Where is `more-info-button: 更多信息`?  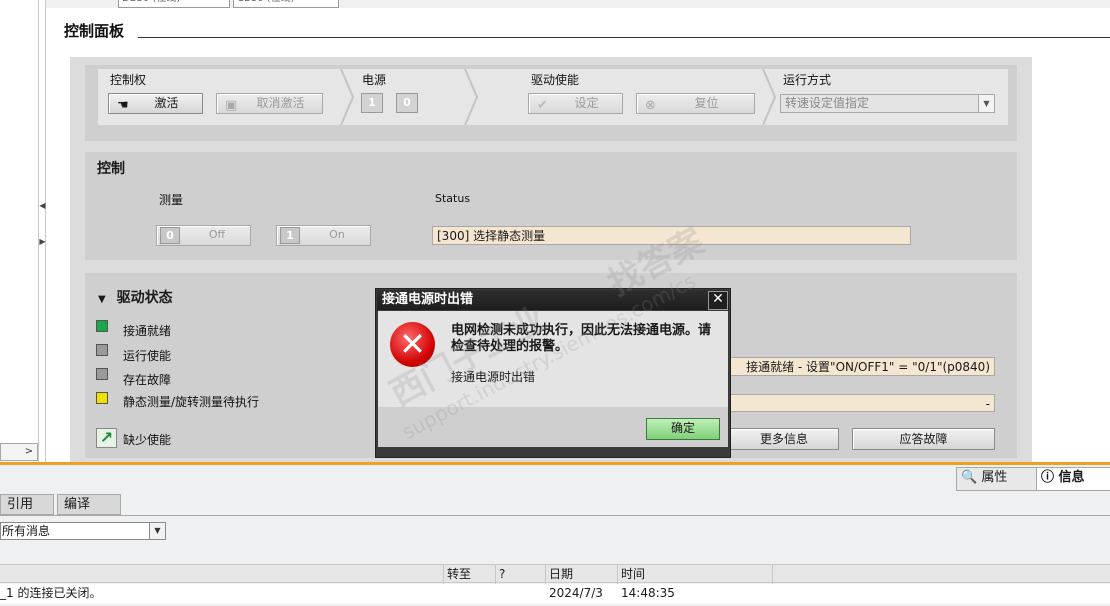 more-info-button: 更多信息 is located at coordinates (784, 439).